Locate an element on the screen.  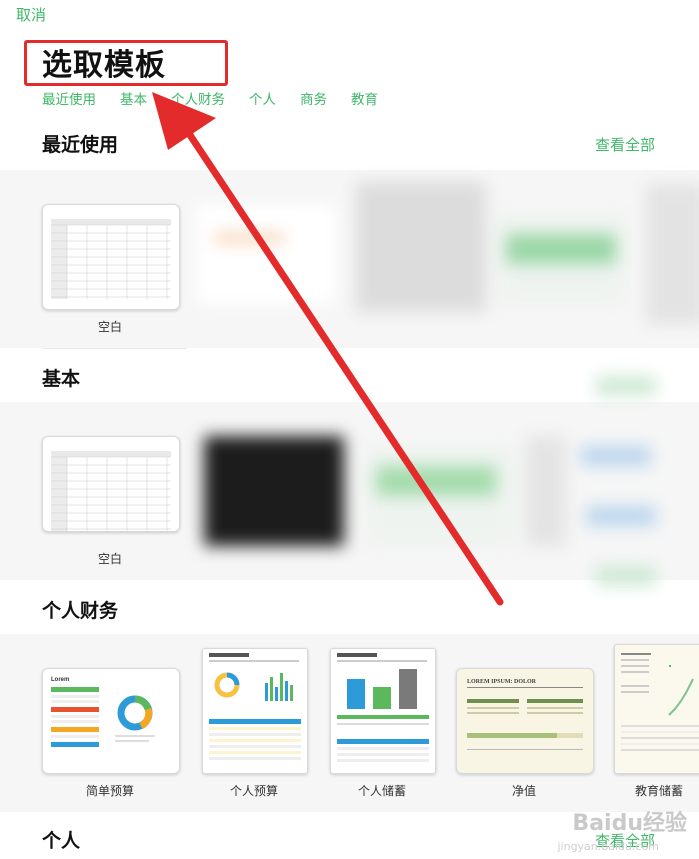
watermark-url: jingyan.baidu.com is located at coordinates (608, 846).